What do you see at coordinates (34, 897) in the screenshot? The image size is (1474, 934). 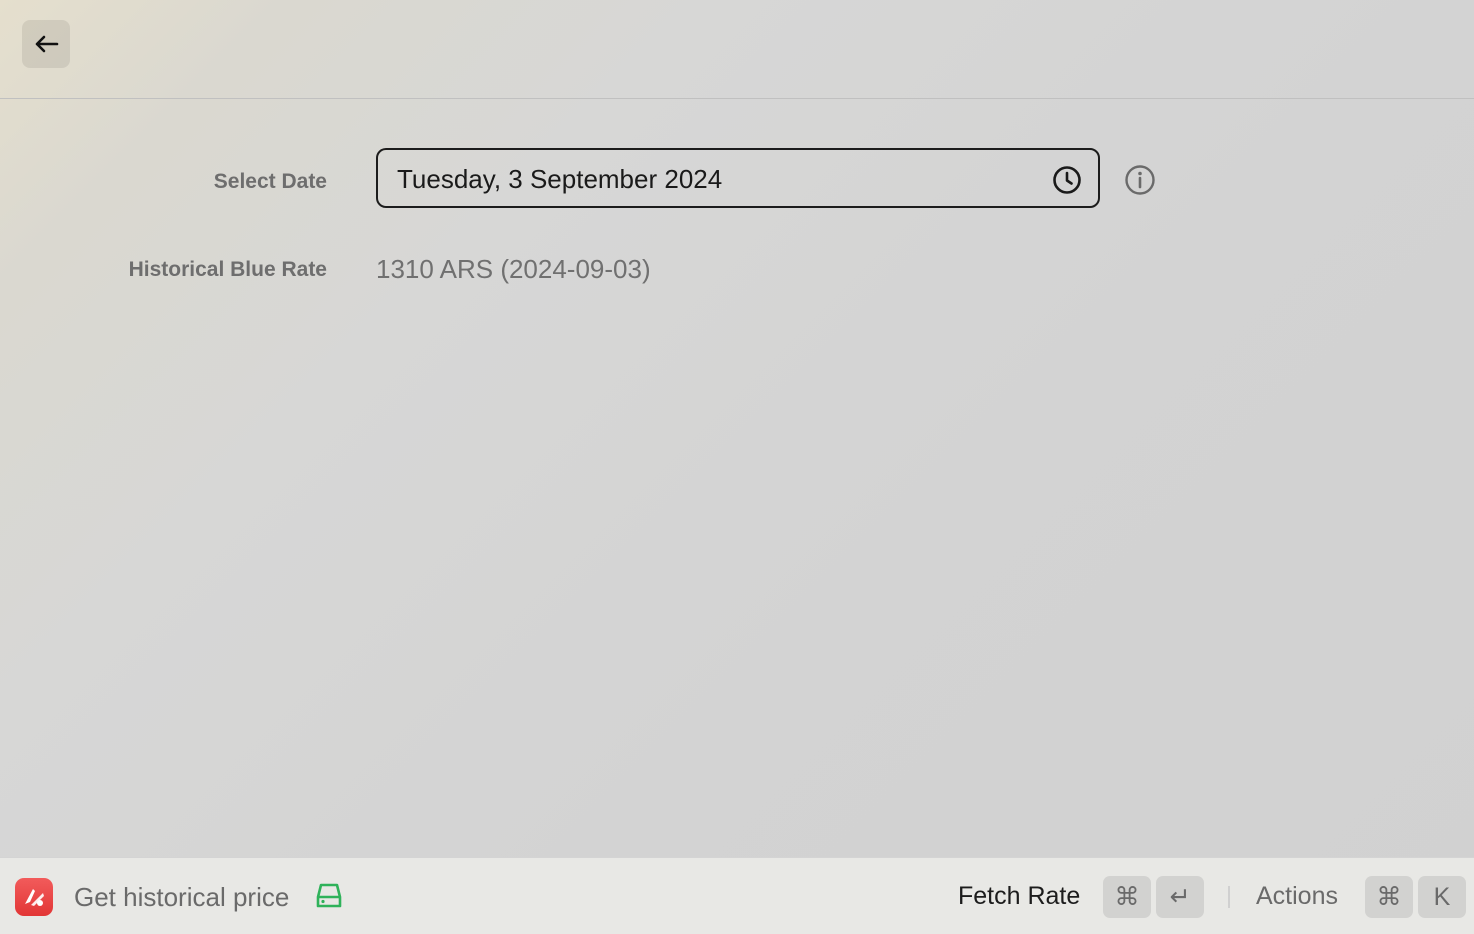 I see `extension-icon` at bounding box center [34, 897].